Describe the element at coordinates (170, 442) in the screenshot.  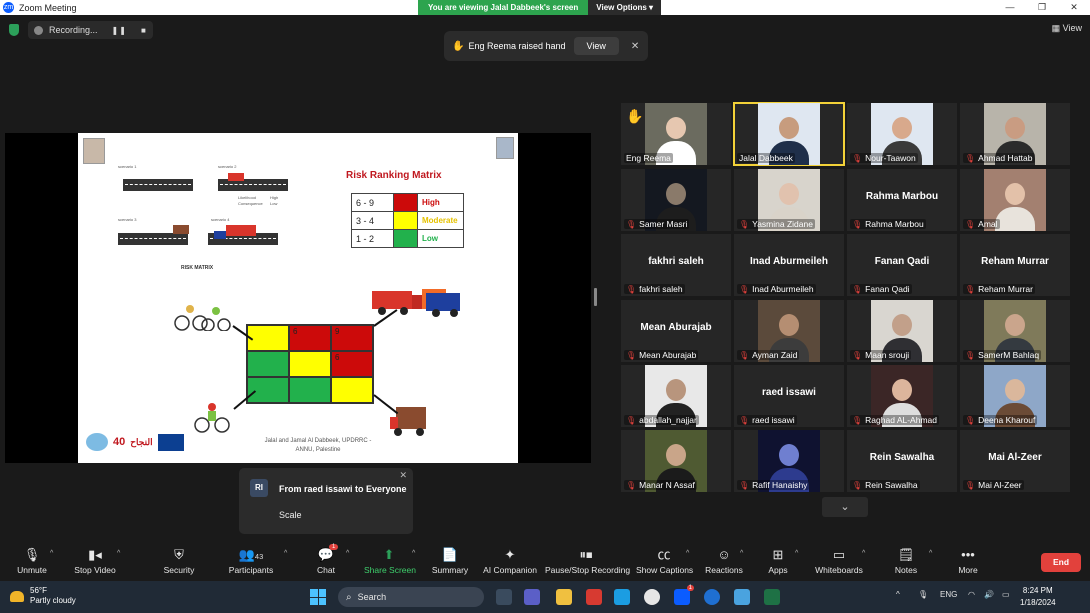
I see `eu-flag-logo` at that location.